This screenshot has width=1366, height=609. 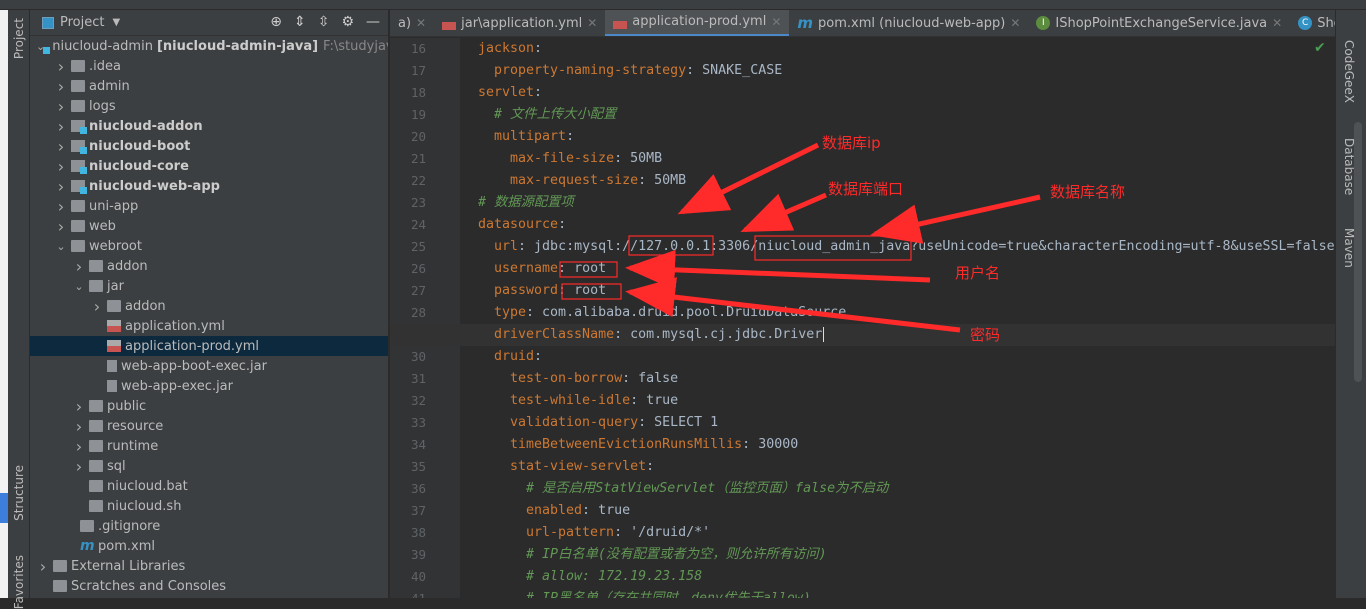 I want to click on code-line: jackson:, so click(x=862, y=49).